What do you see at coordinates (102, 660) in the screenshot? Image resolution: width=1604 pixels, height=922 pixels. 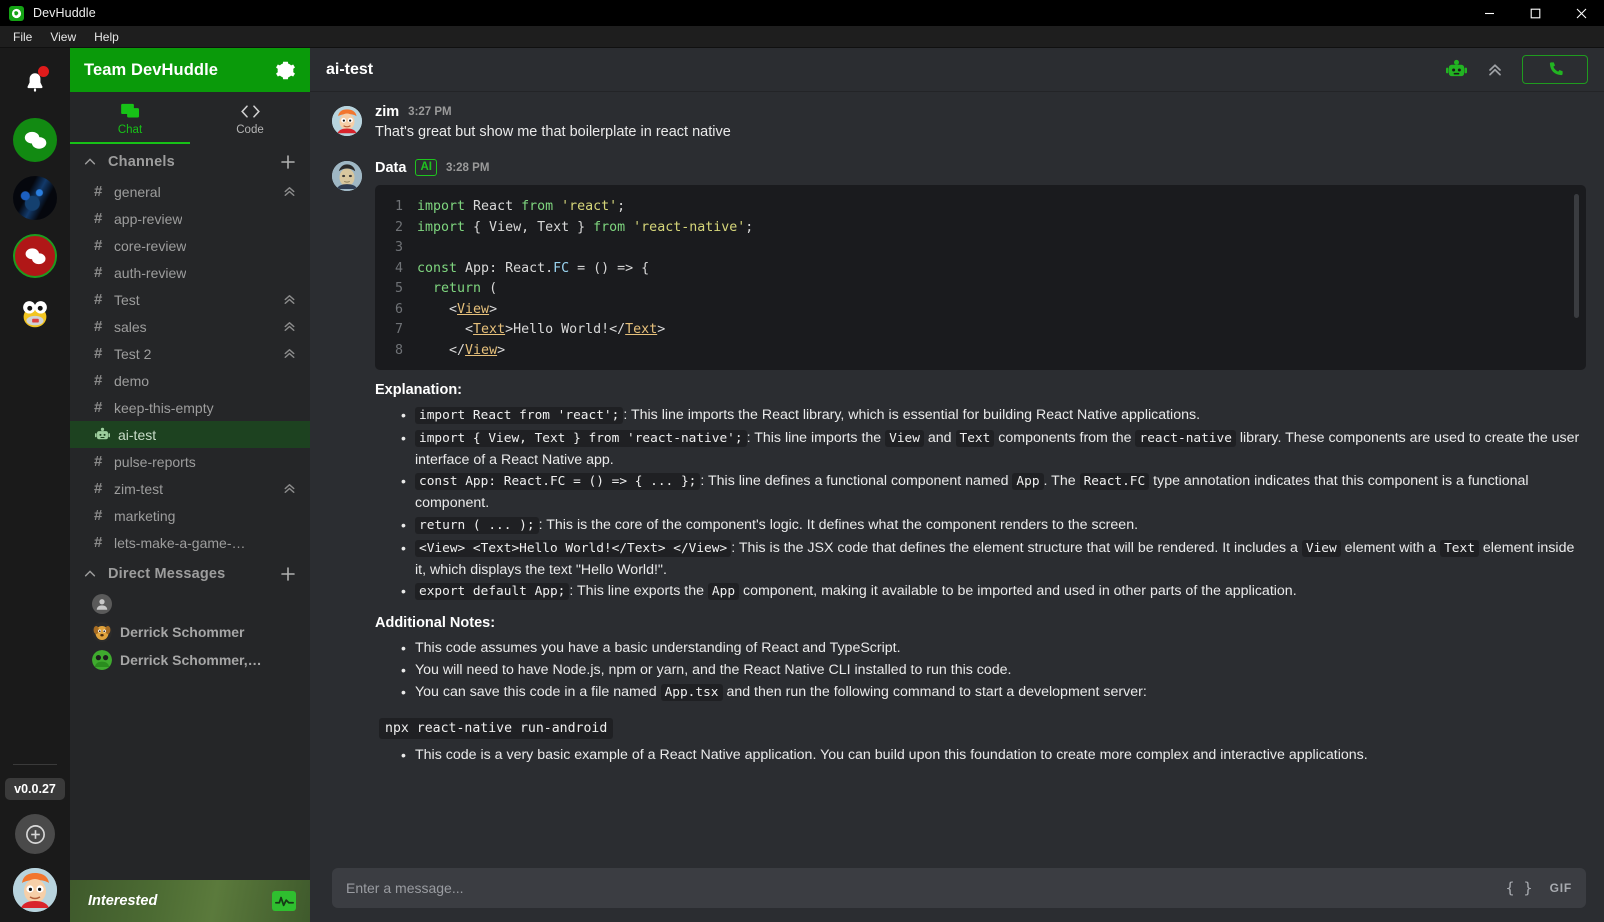 I see `group-avatar-icon` at bounding box center [102, 660].